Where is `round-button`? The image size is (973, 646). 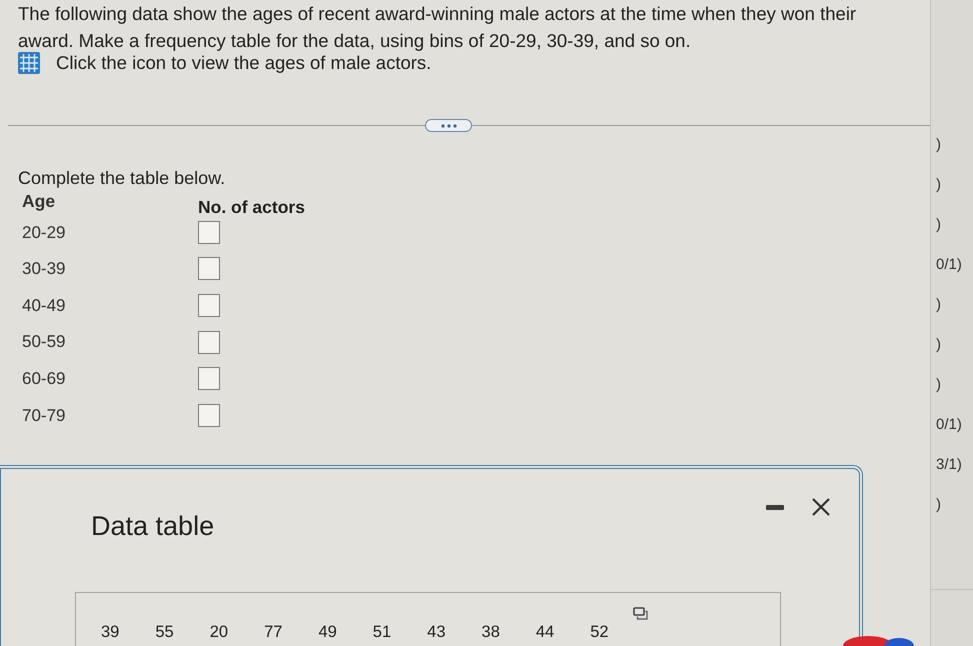
round-button is located at coordinates (899, 642).